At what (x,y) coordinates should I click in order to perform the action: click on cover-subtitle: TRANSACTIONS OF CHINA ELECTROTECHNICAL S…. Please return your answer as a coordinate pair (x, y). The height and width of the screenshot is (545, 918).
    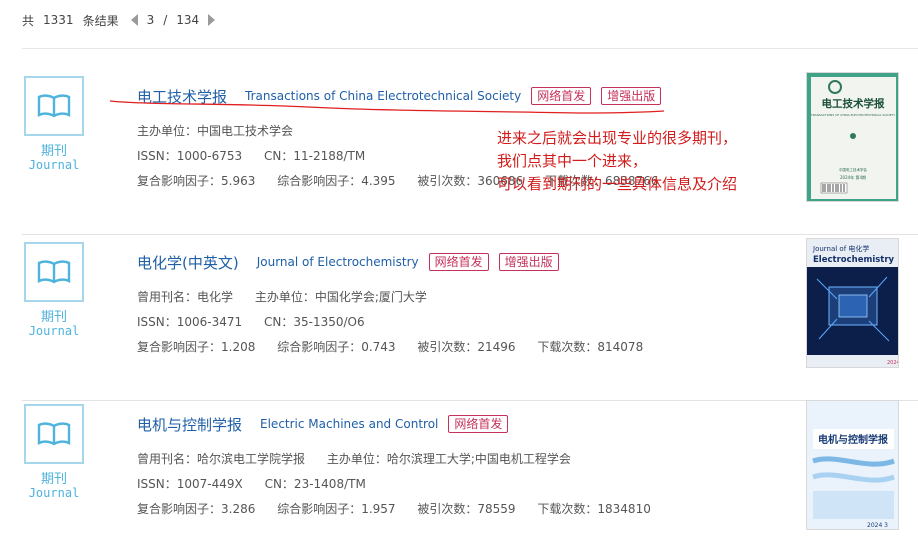
    Looking at the image, I should click on (853, 115).